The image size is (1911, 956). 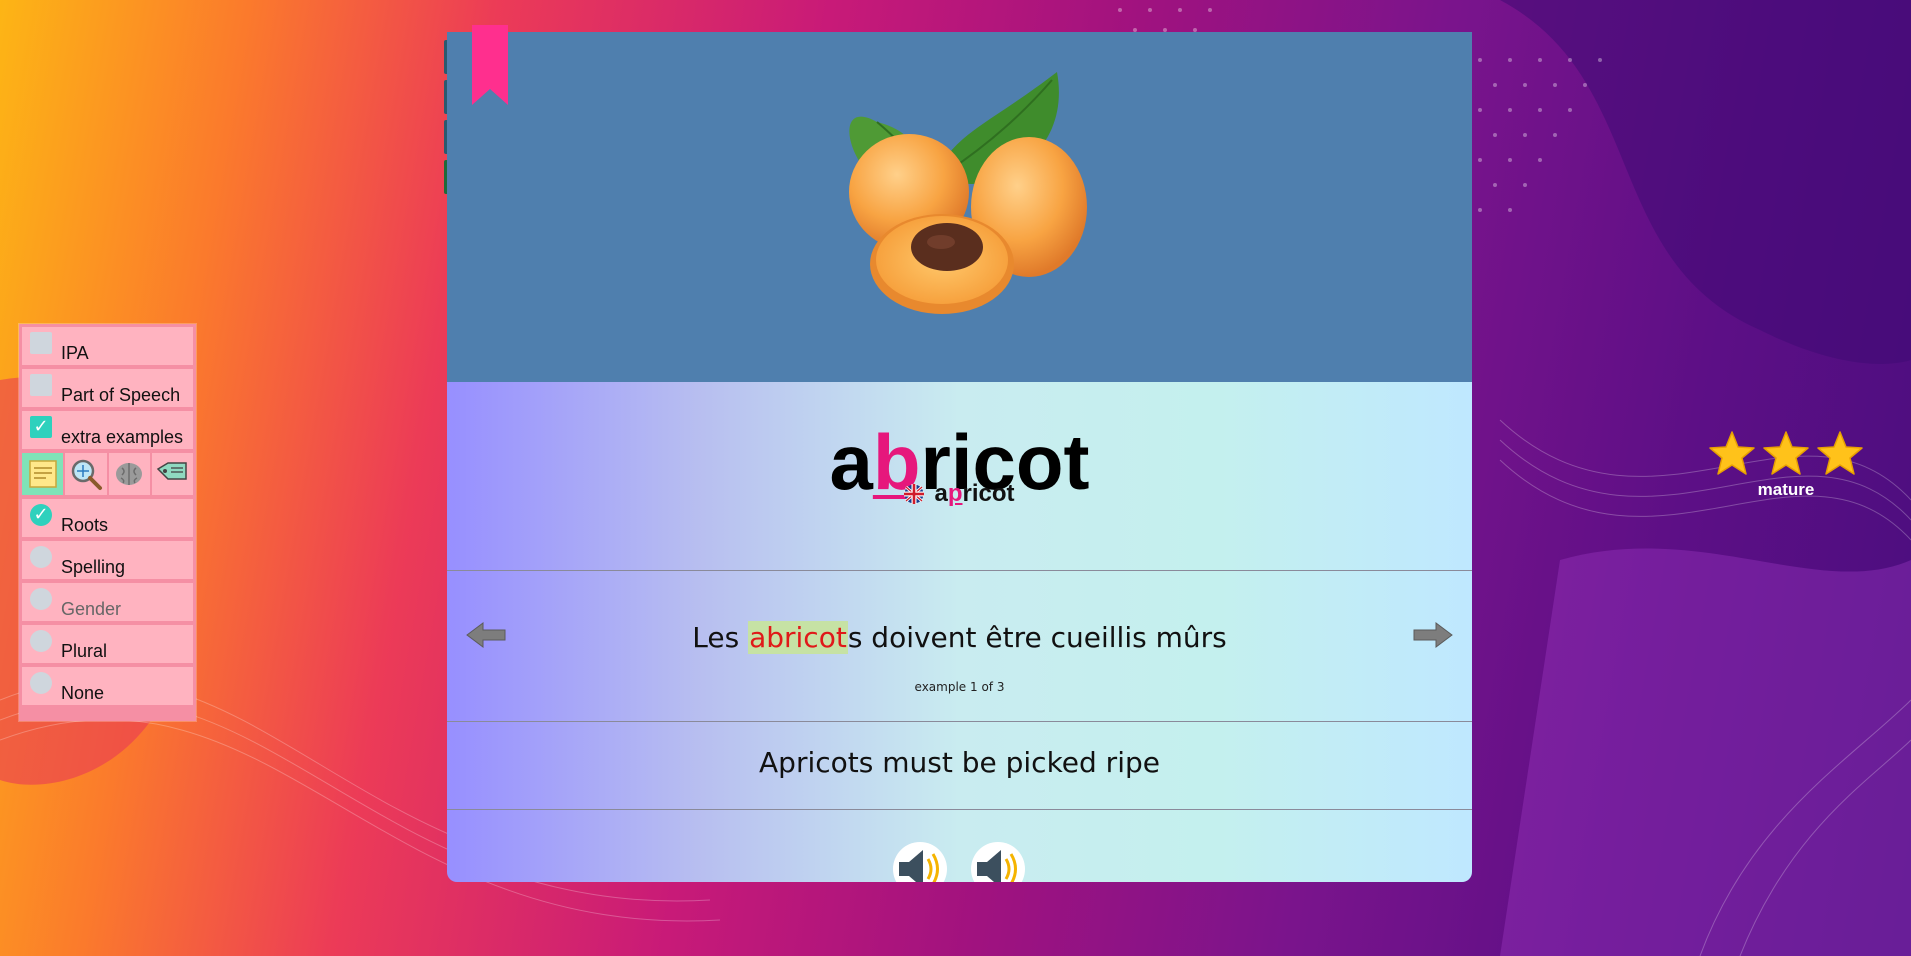 What do you see at coordinates (955, 493) in the screenshot?
I see `translation-highlight: p` at bounding box center [955, 493].